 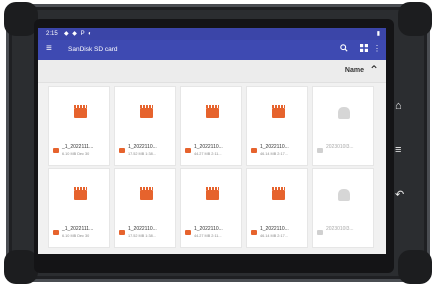 I want to click on chevron-up-icon: ⌃, so click(x=374, y=70).